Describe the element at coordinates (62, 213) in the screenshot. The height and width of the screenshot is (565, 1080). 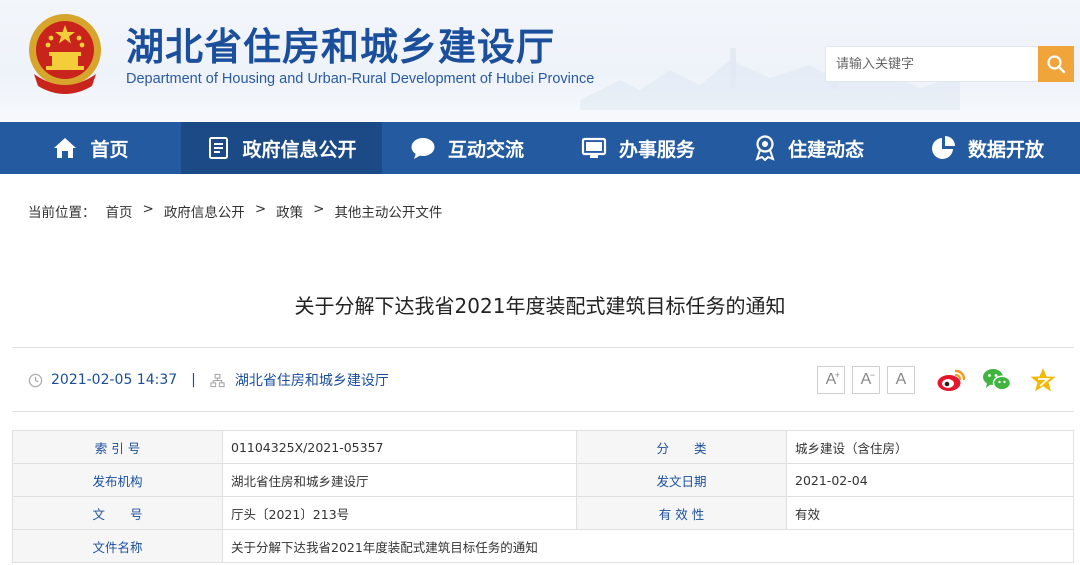
I see `breadcrumb-prefix: 当前位置：` at that location.